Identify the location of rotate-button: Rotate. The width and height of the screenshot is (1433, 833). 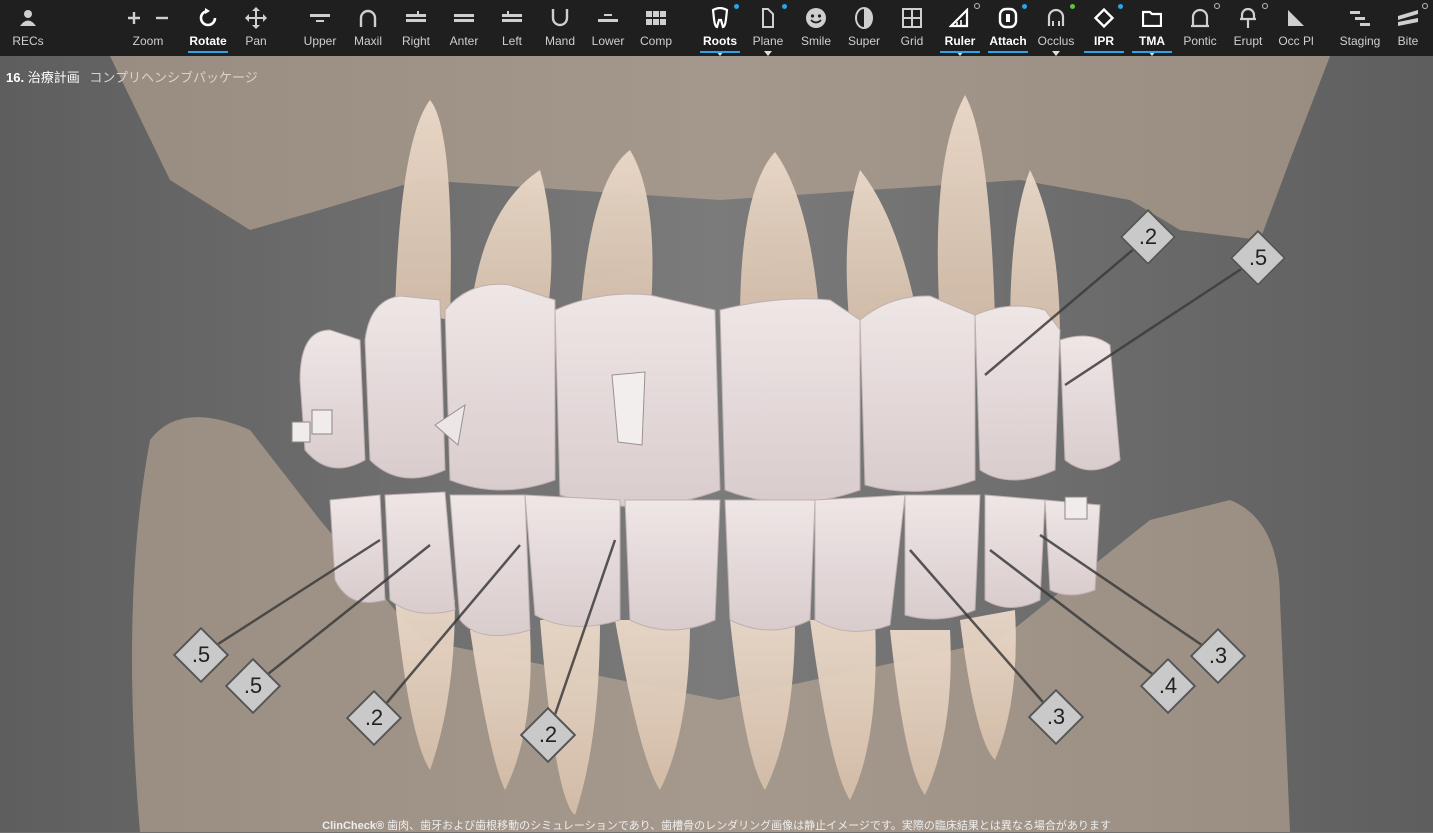
(208, 28).